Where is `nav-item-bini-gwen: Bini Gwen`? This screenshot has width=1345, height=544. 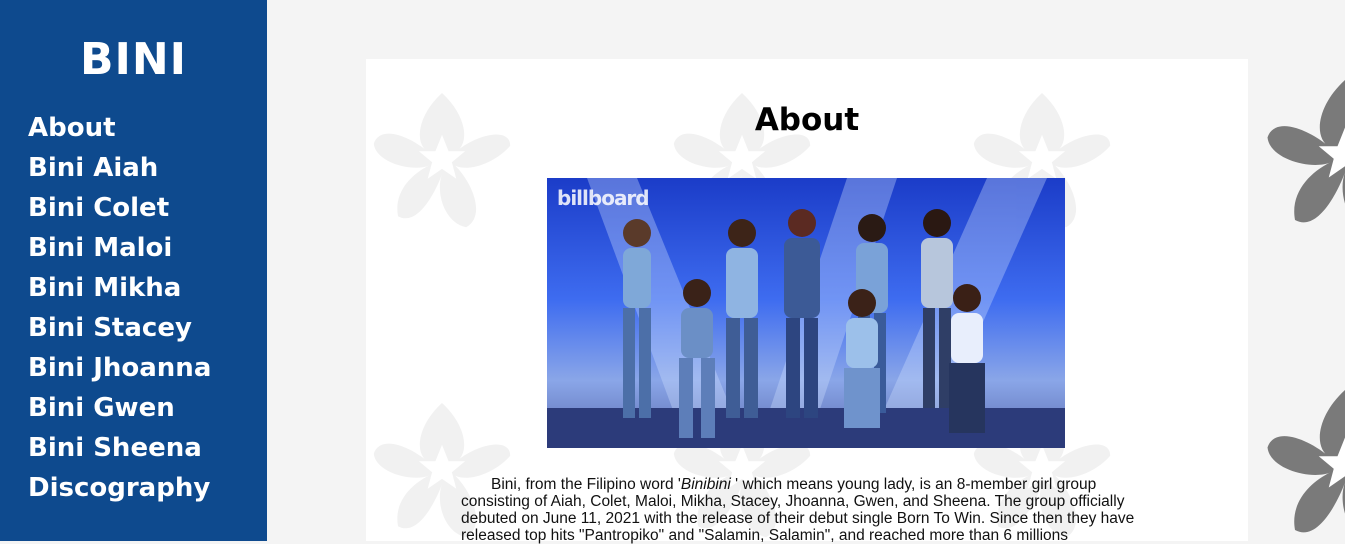
nav-item-bini-gwen: Bini Gwen is located at coordinates (119, 408).